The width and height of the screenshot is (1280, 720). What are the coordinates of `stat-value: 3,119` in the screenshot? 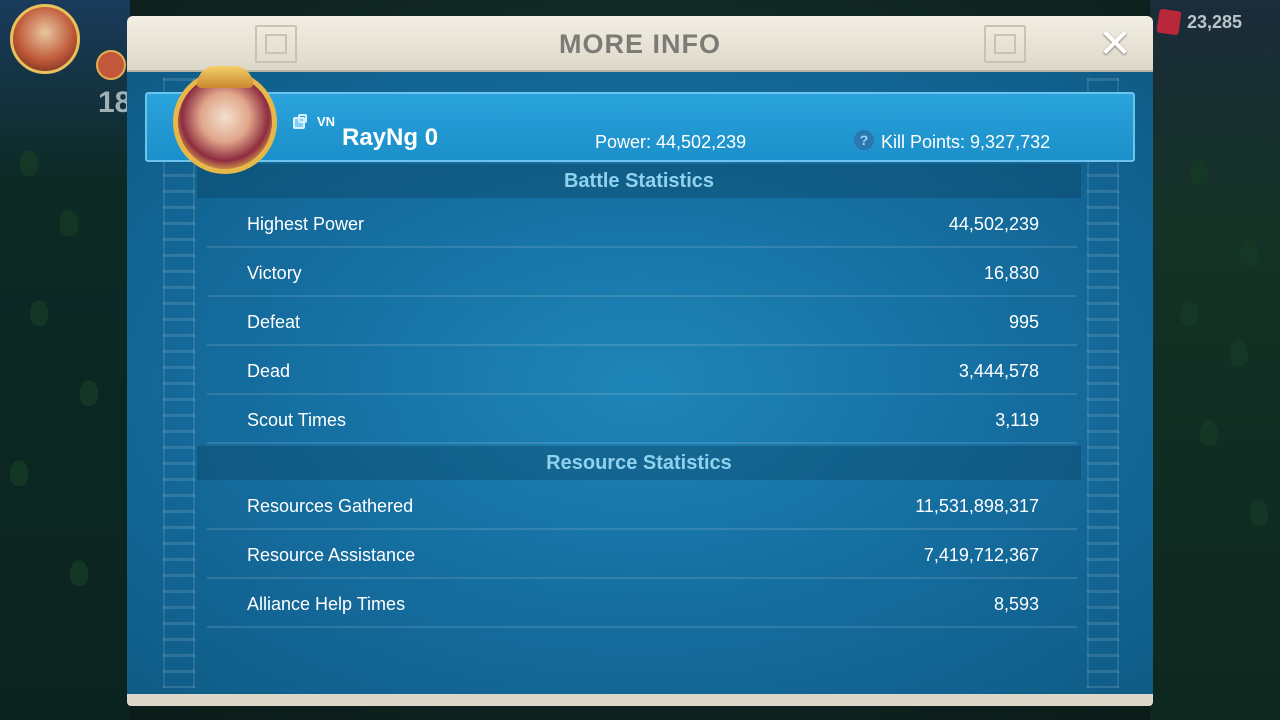 It's located at (1017, 420).